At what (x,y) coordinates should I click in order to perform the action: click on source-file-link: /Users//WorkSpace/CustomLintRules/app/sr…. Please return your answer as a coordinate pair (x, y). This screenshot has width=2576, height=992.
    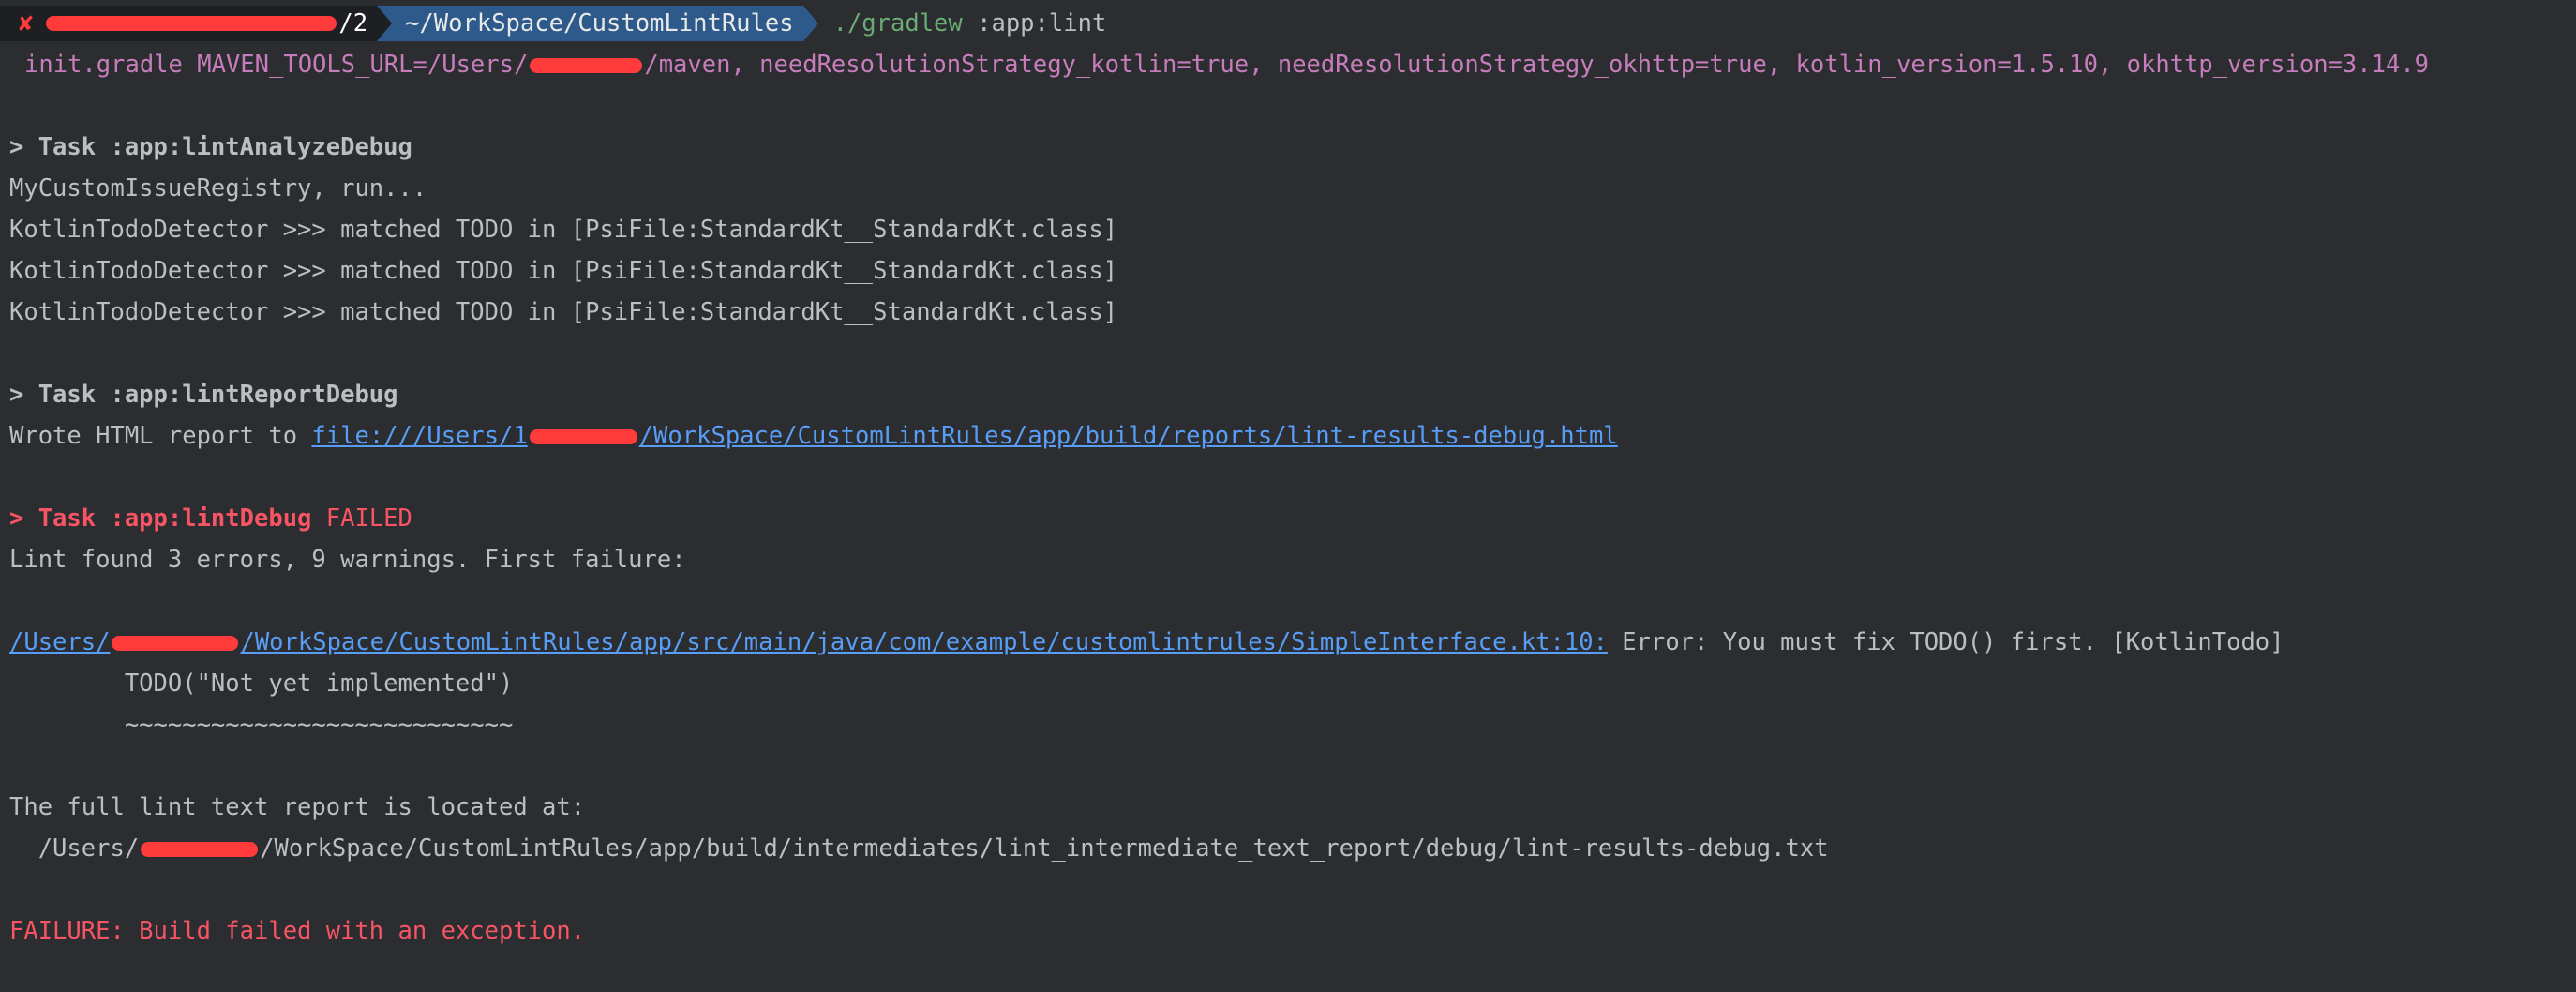
    Looking at the image, I should click on (809, 642).